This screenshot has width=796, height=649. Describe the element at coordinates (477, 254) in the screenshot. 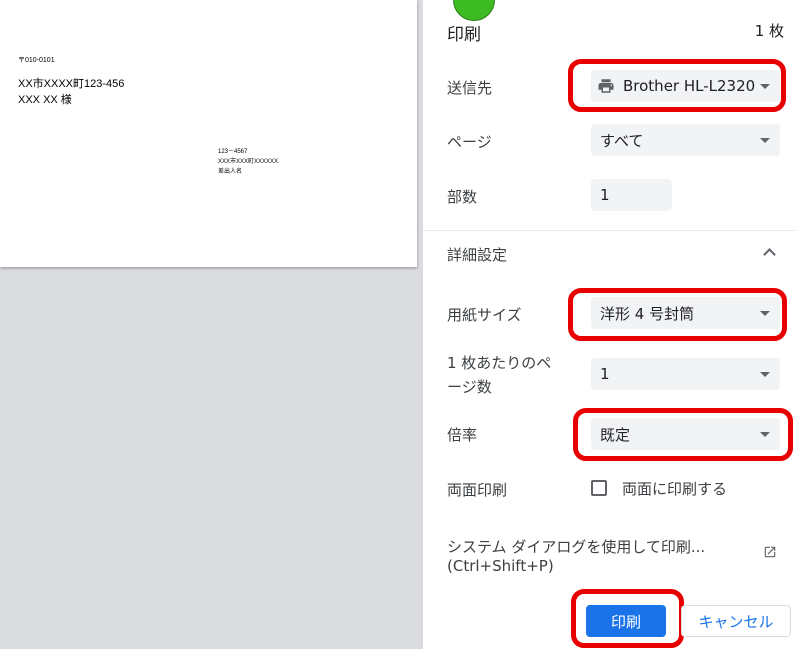

I see `more-settings-label: 詳細設定` at that location.